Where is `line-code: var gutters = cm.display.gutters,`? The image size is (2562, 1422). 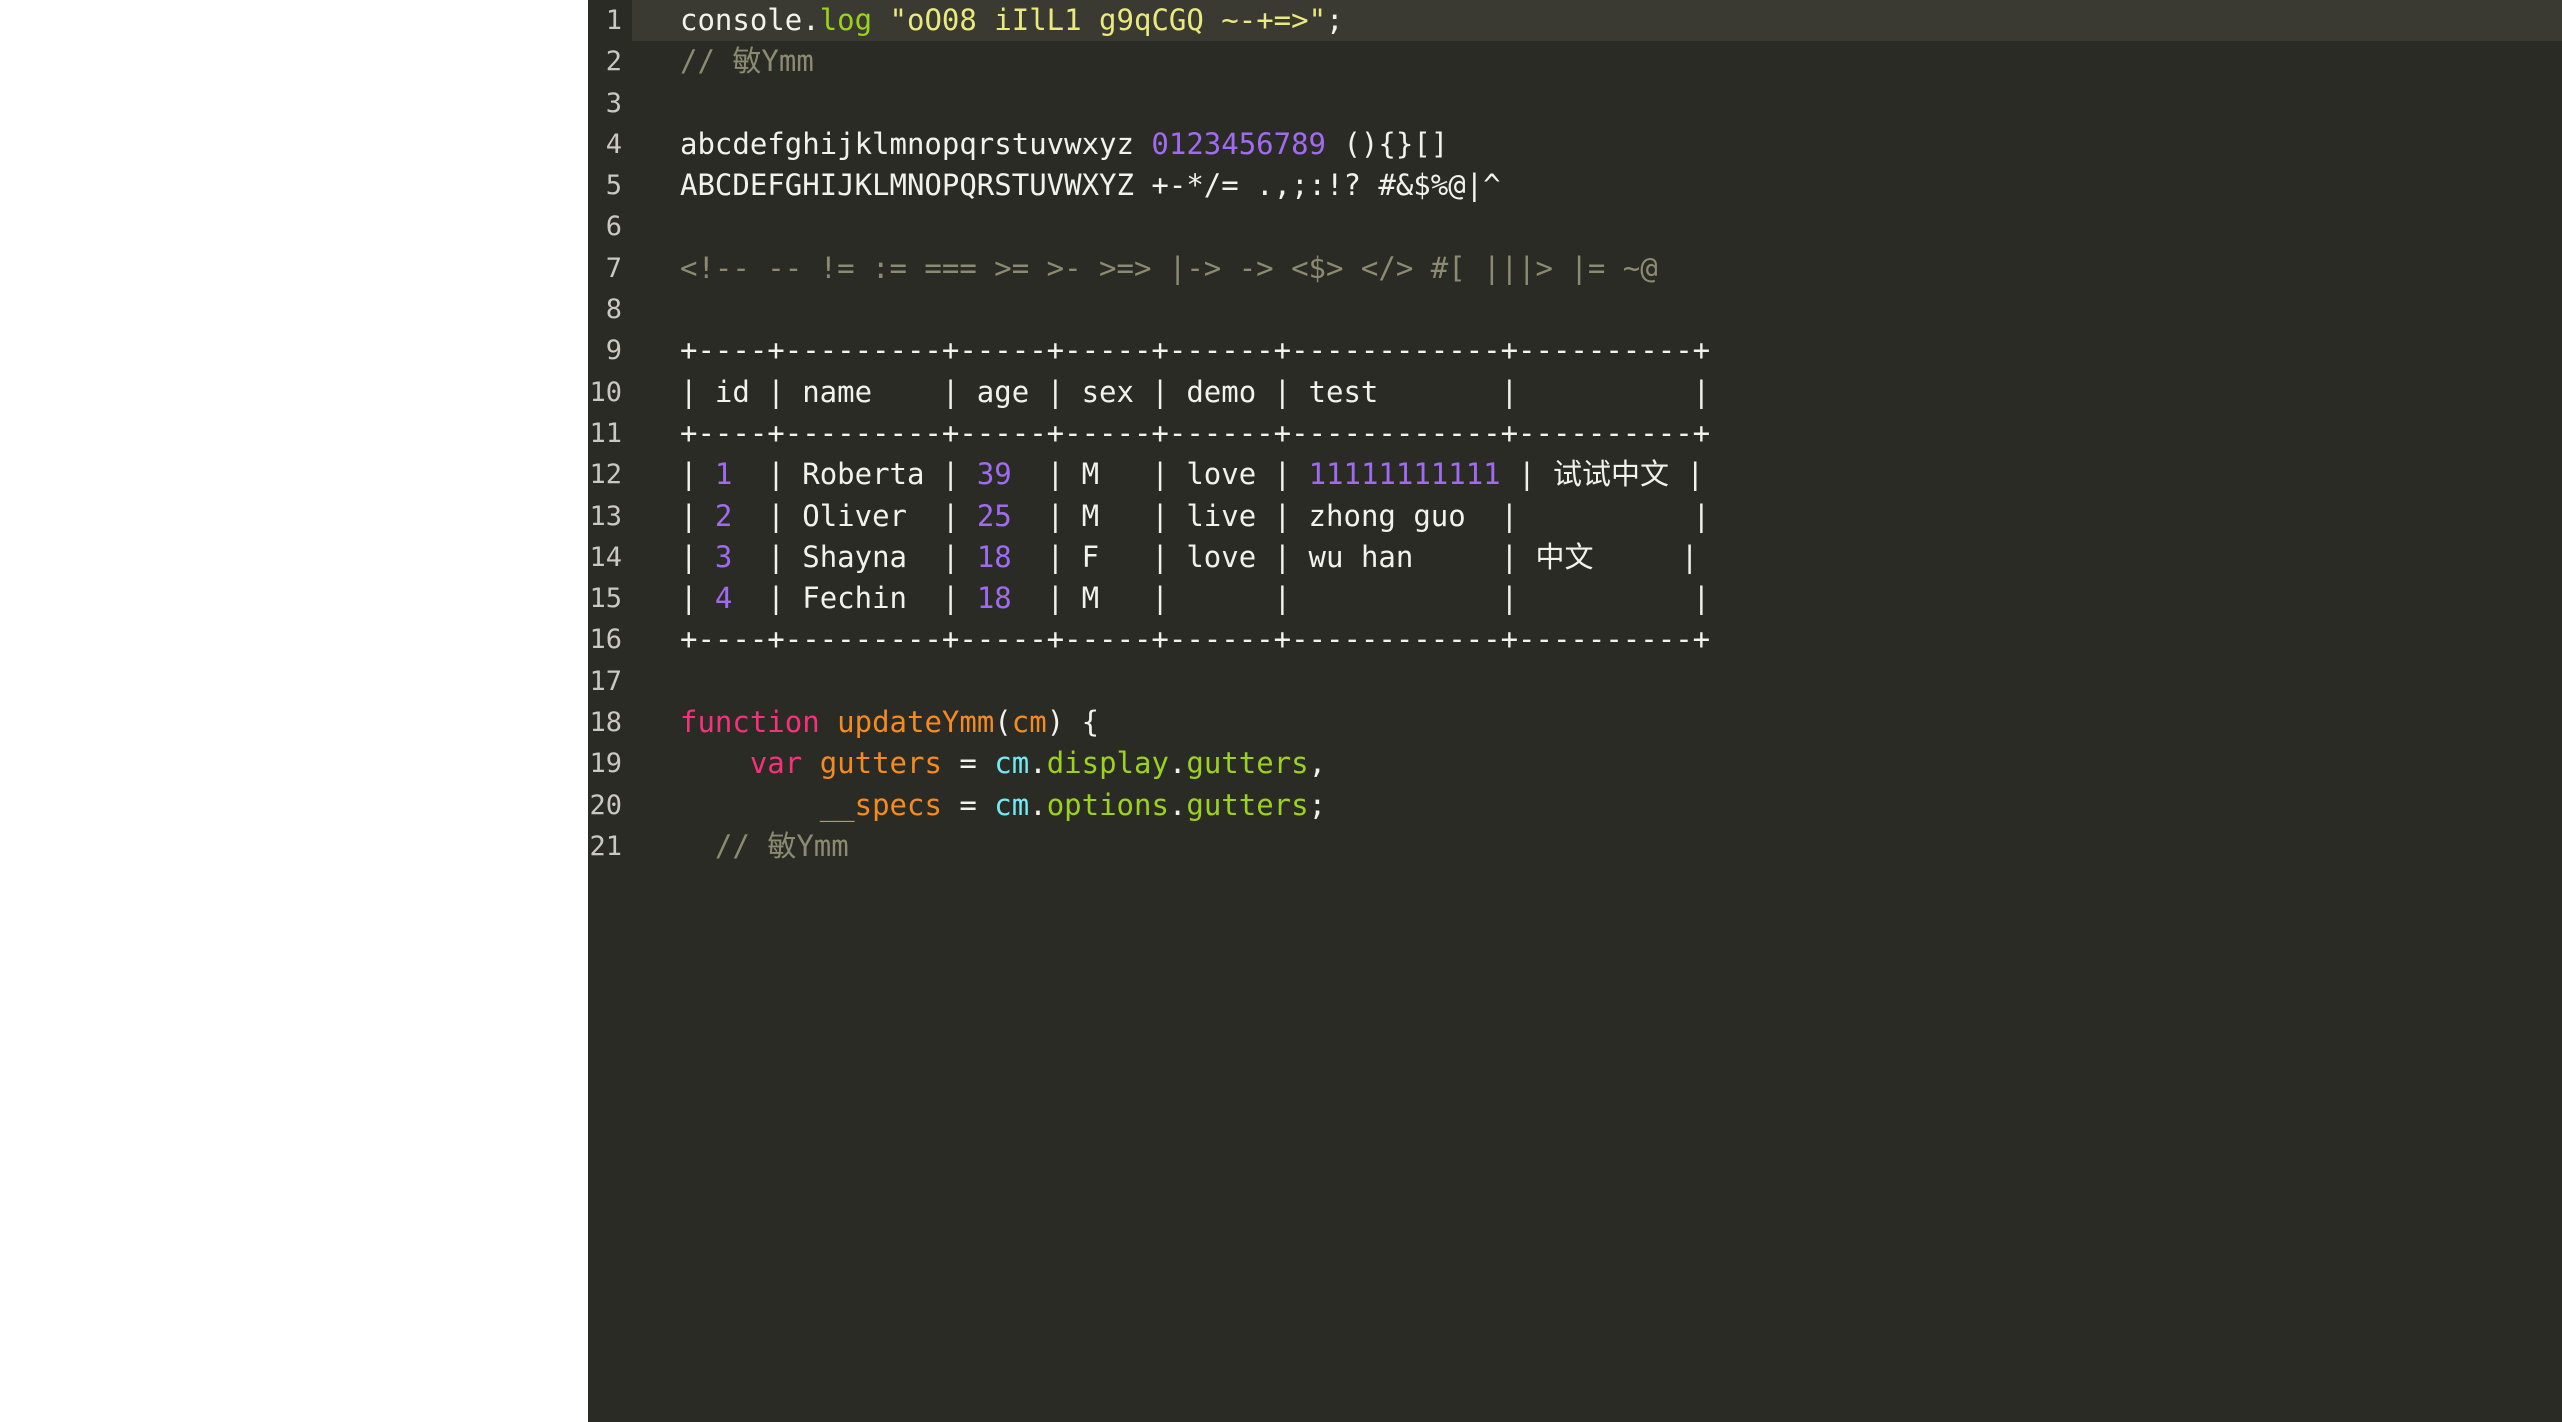
line-code: var gutters = cm.display.gutters, is located at coordinates (1003, 763).